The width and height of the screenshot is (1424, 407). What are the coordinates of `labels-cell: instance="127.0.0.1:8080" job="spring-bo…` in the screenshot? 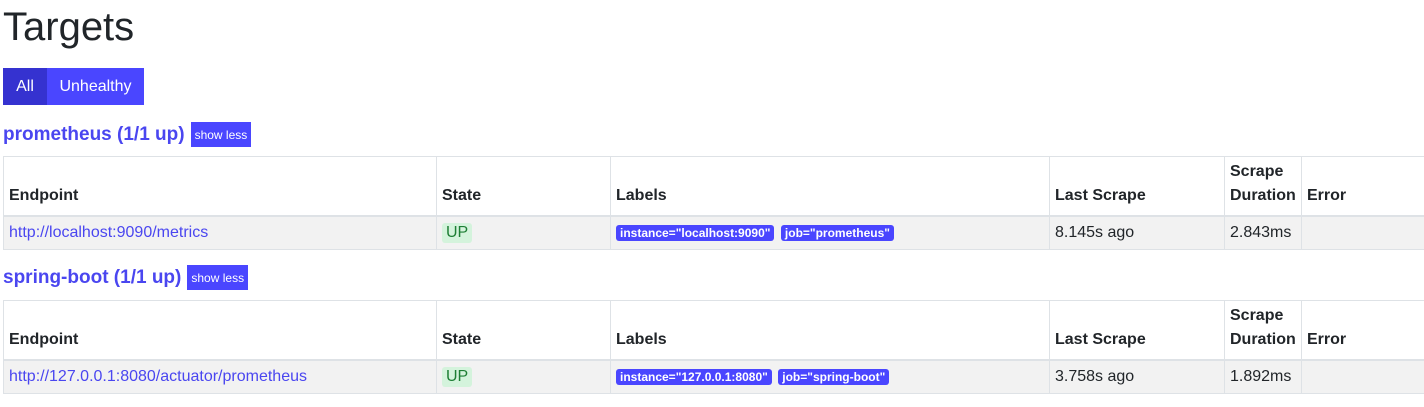 It's located at (830, 376).